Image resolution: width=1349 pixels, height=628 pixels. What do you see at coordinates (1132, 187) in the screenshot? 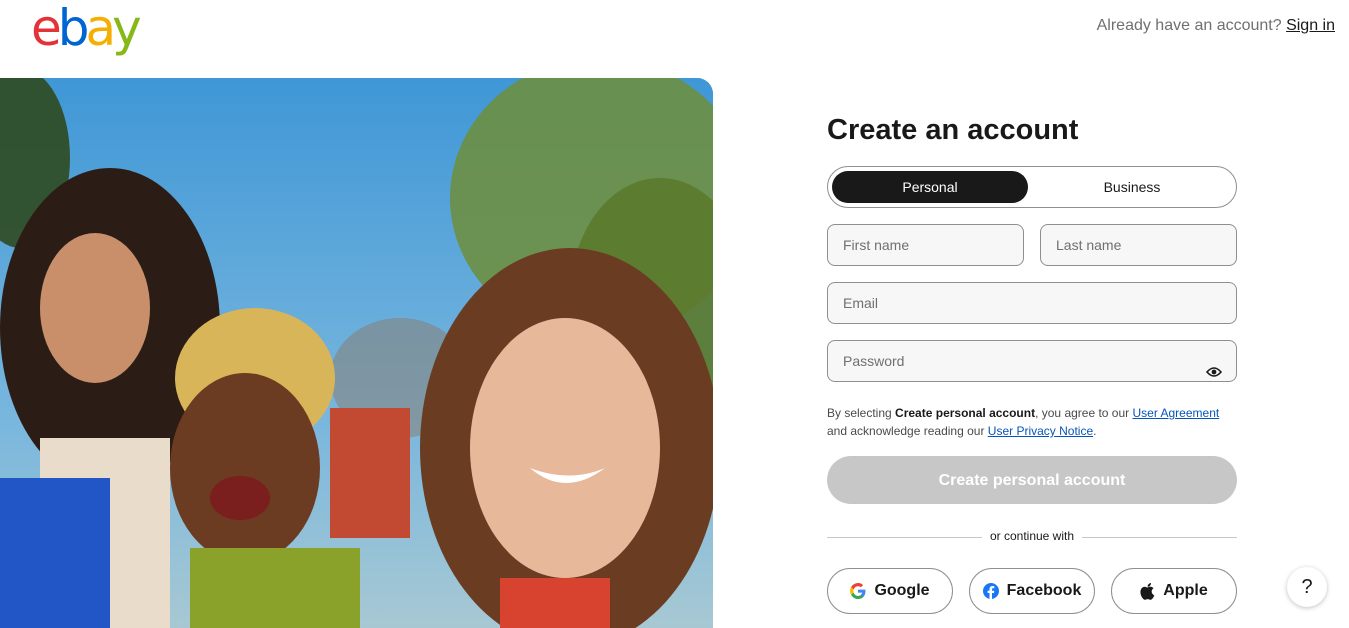
I see `tab-business: Business` at bounding box center [1132, 187].